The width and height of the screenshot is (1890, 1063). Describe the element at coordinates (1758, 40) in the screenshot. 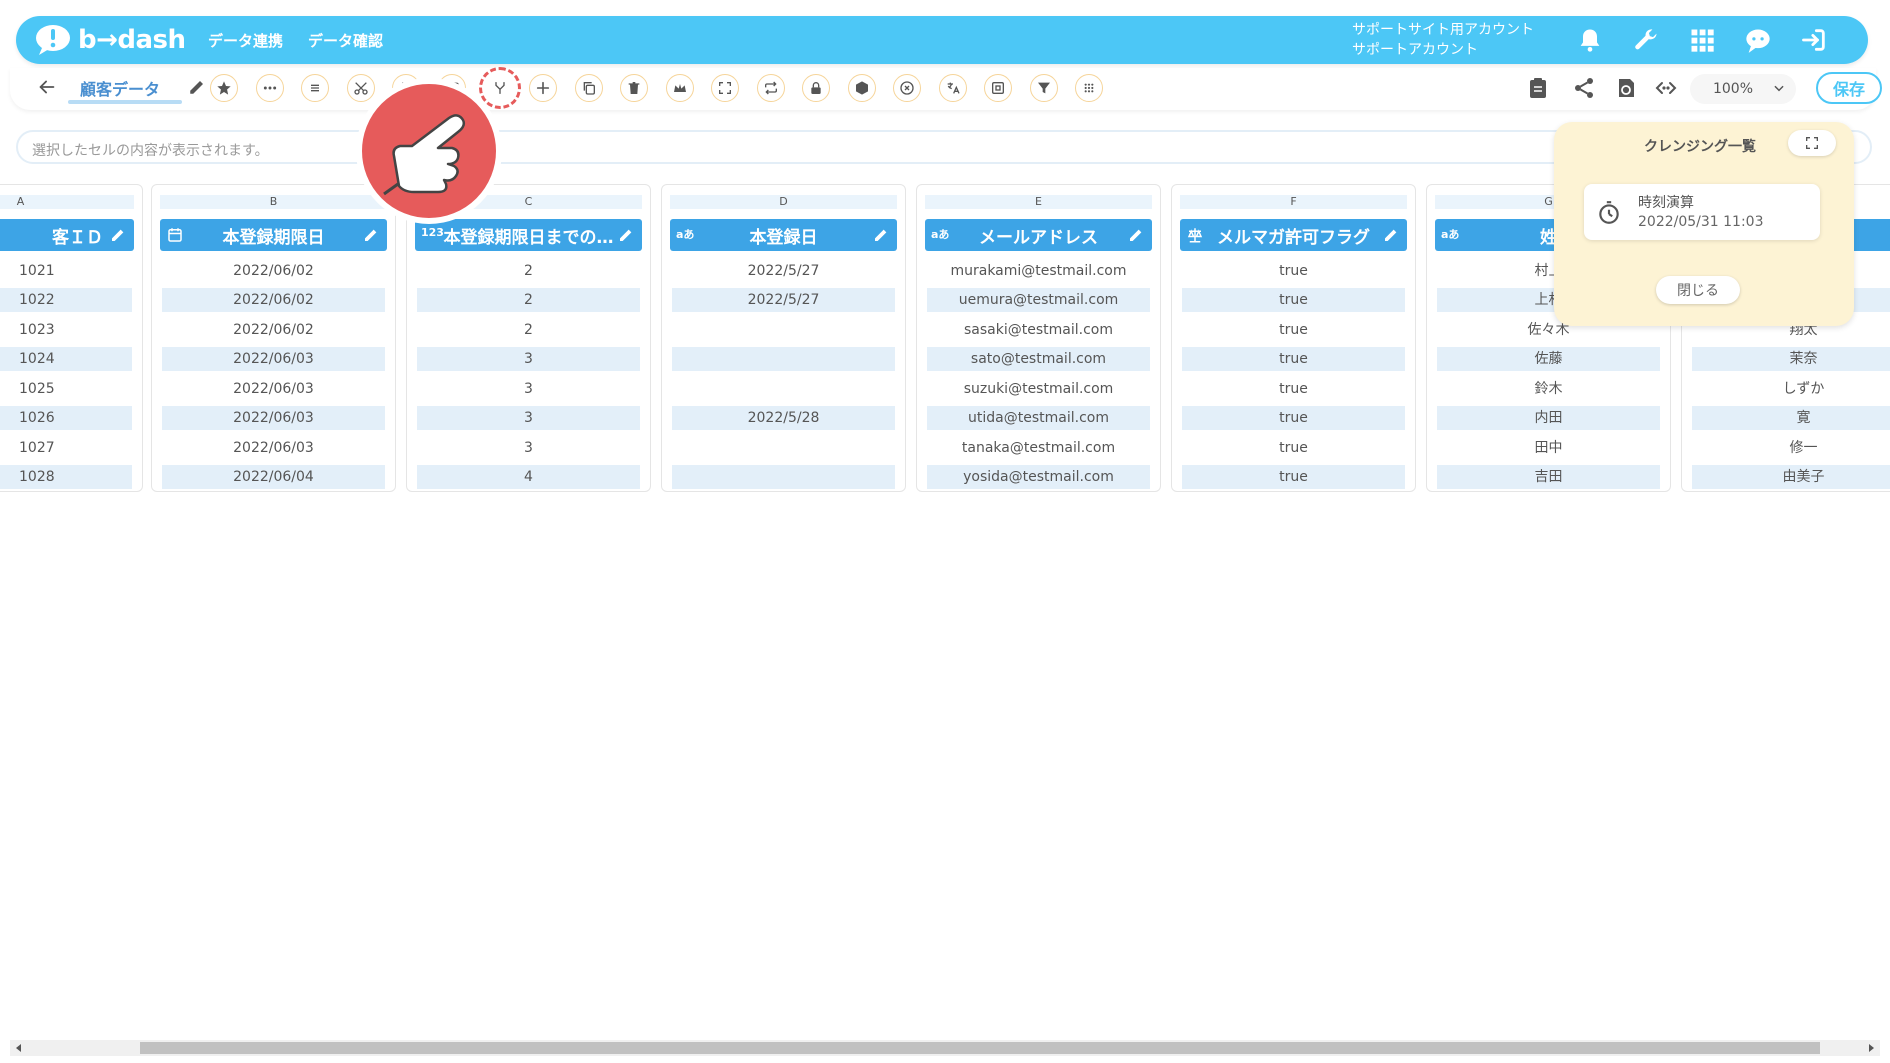

I see `chat-icon` at that location.